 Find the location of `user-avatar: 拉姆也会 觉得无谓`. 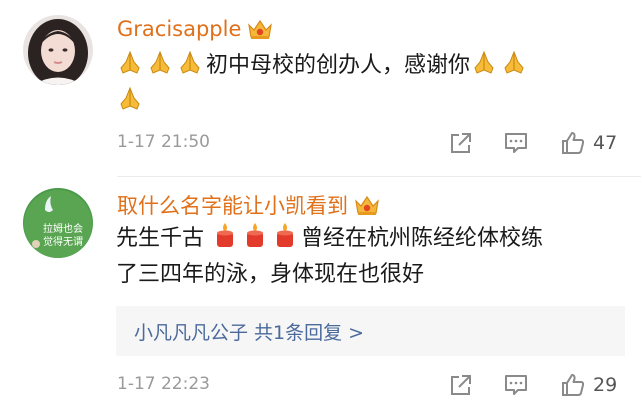

user-avatar: 拉姆也会 觉得无谓 is located at coordinates (58, 223).